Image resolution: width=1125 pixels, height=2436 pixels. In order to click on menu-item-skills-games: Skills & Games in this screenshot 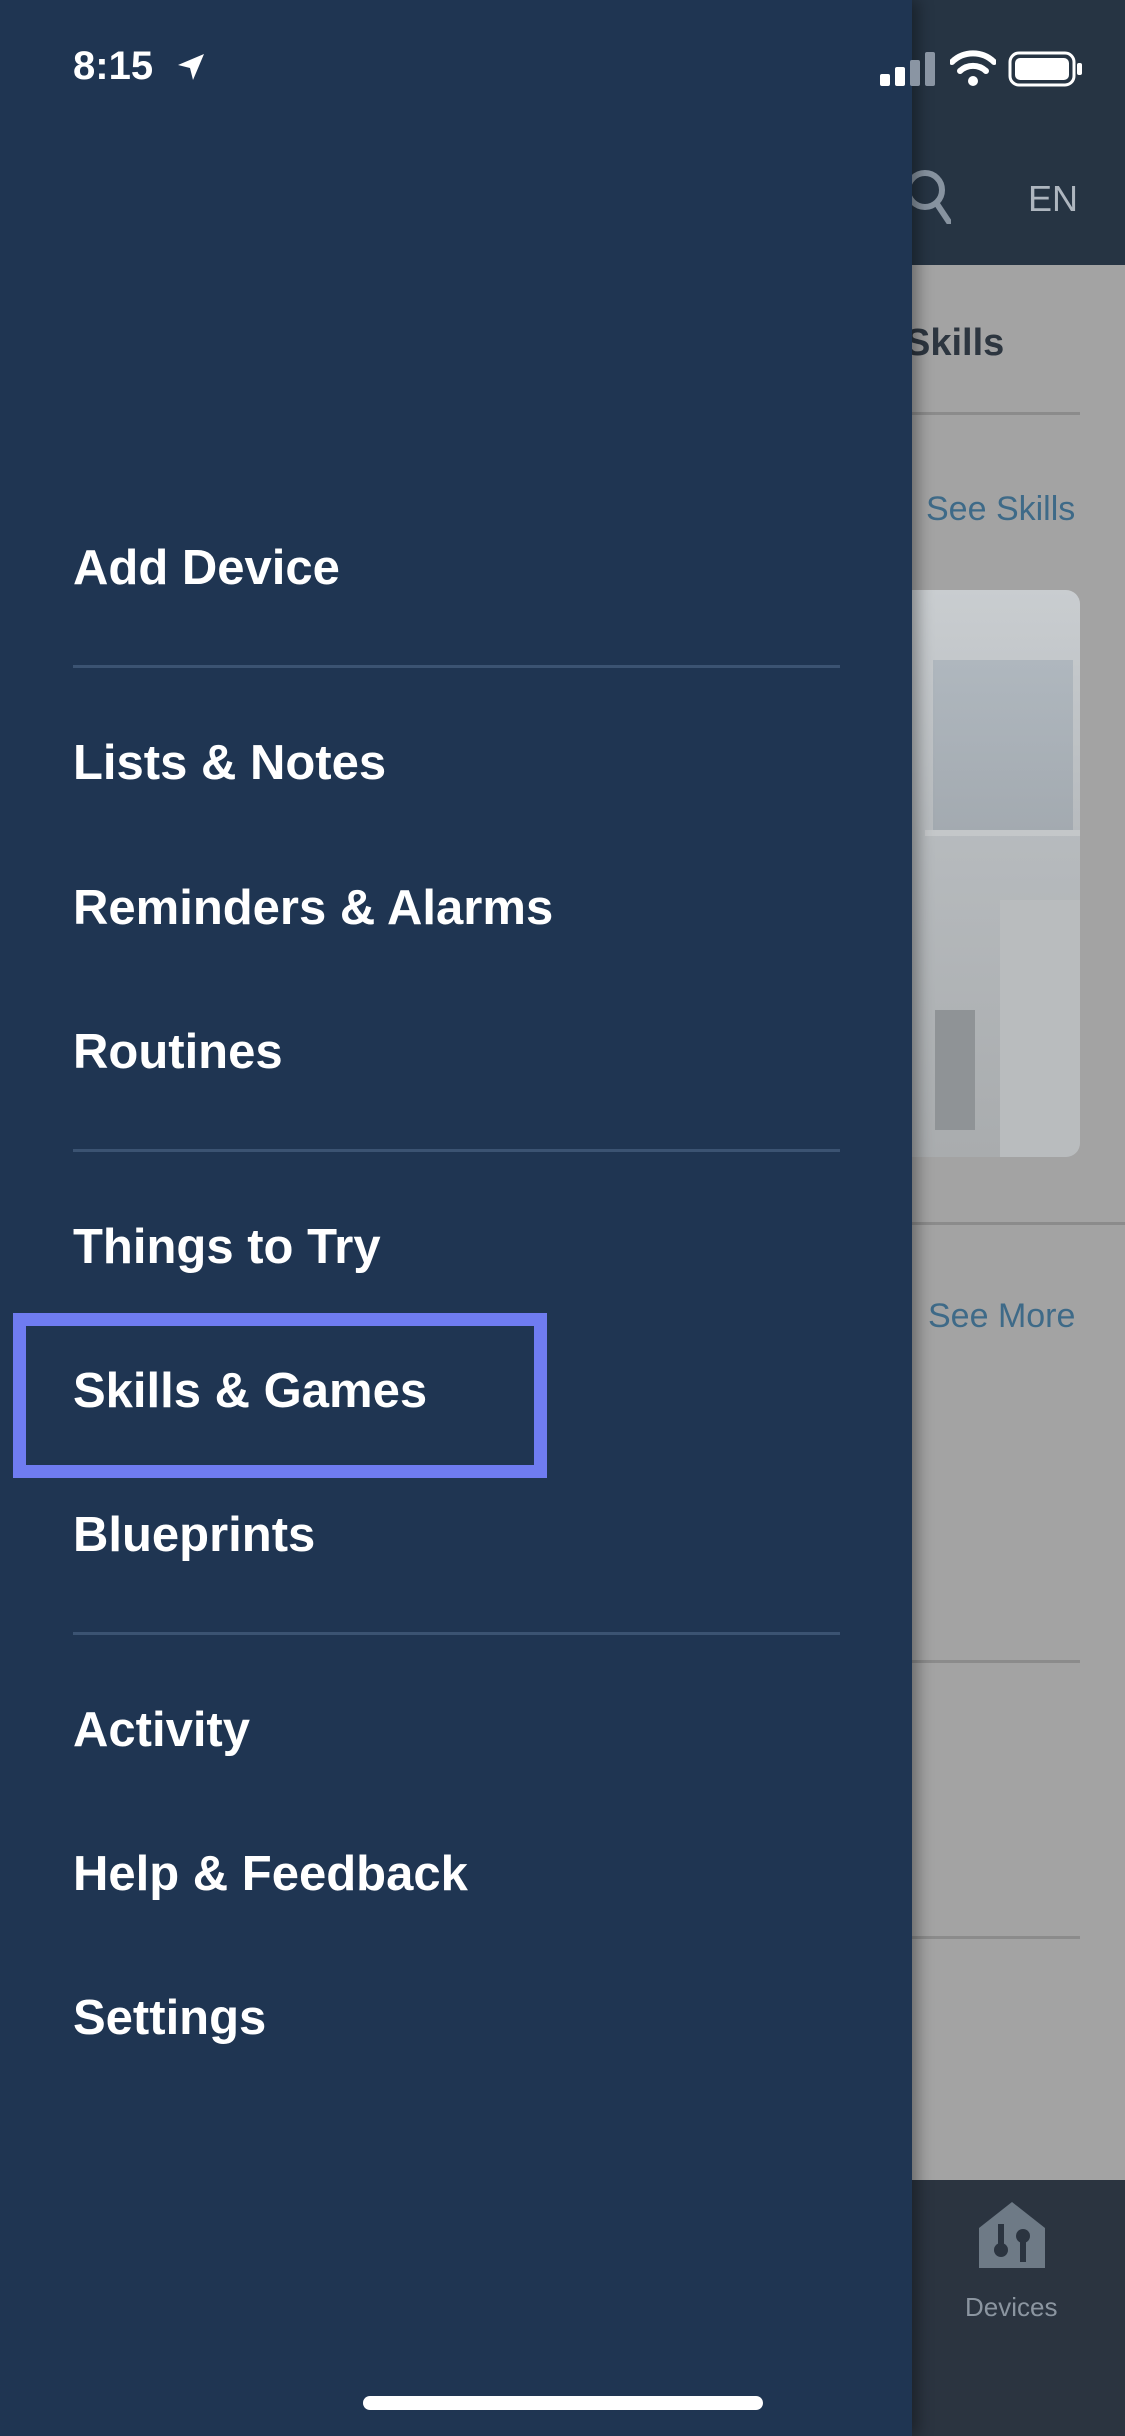, I will do `click(250, 1391)`.